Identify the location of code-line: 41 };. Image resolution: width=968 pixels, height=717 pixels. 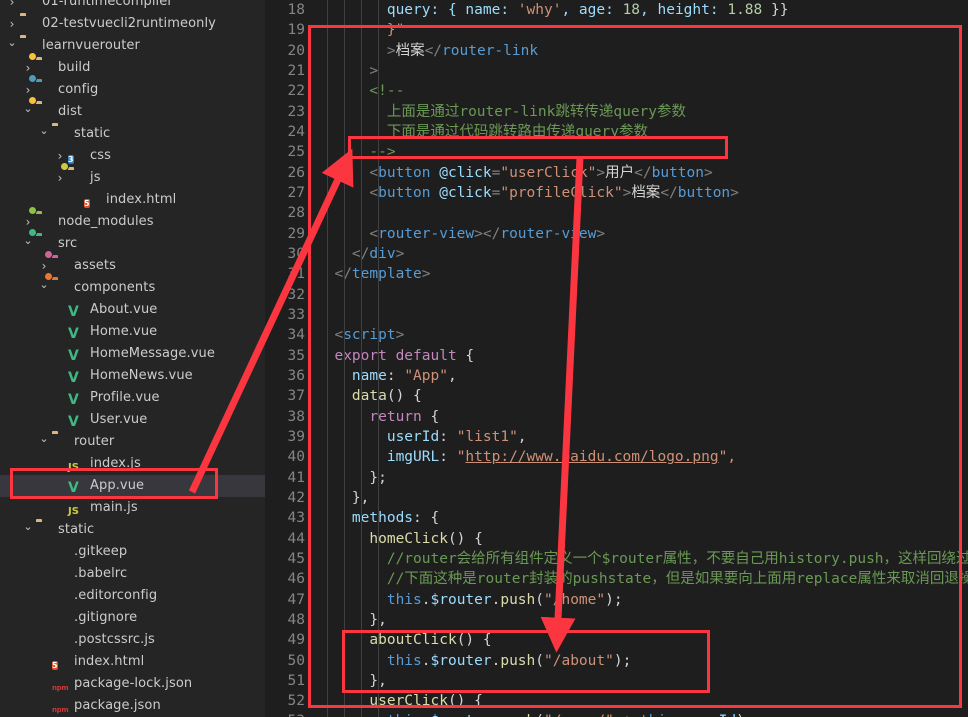
(616, 478).